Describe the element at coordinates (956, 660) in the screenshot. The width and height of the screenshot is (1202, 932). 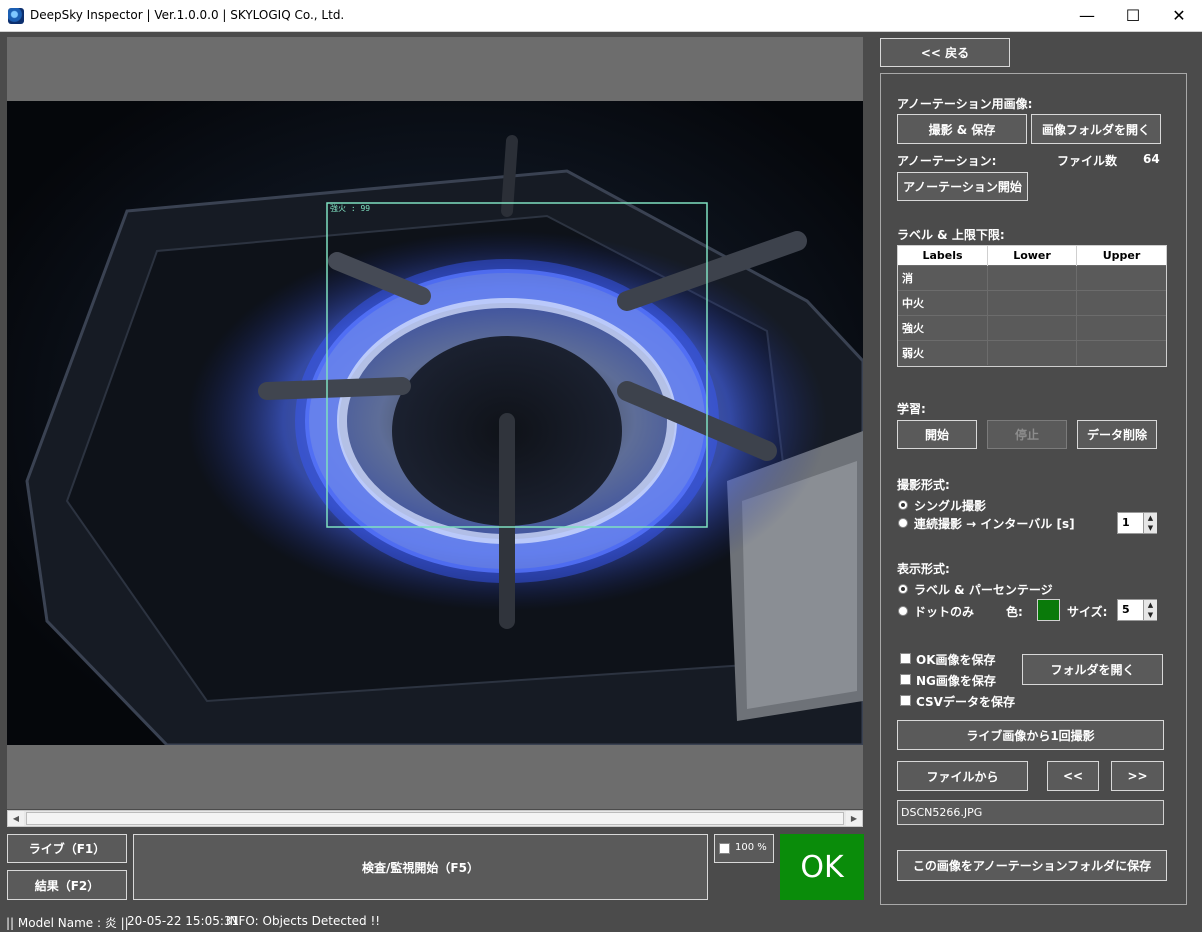
I see `save-ok-label: OK画像を保存` at that location.